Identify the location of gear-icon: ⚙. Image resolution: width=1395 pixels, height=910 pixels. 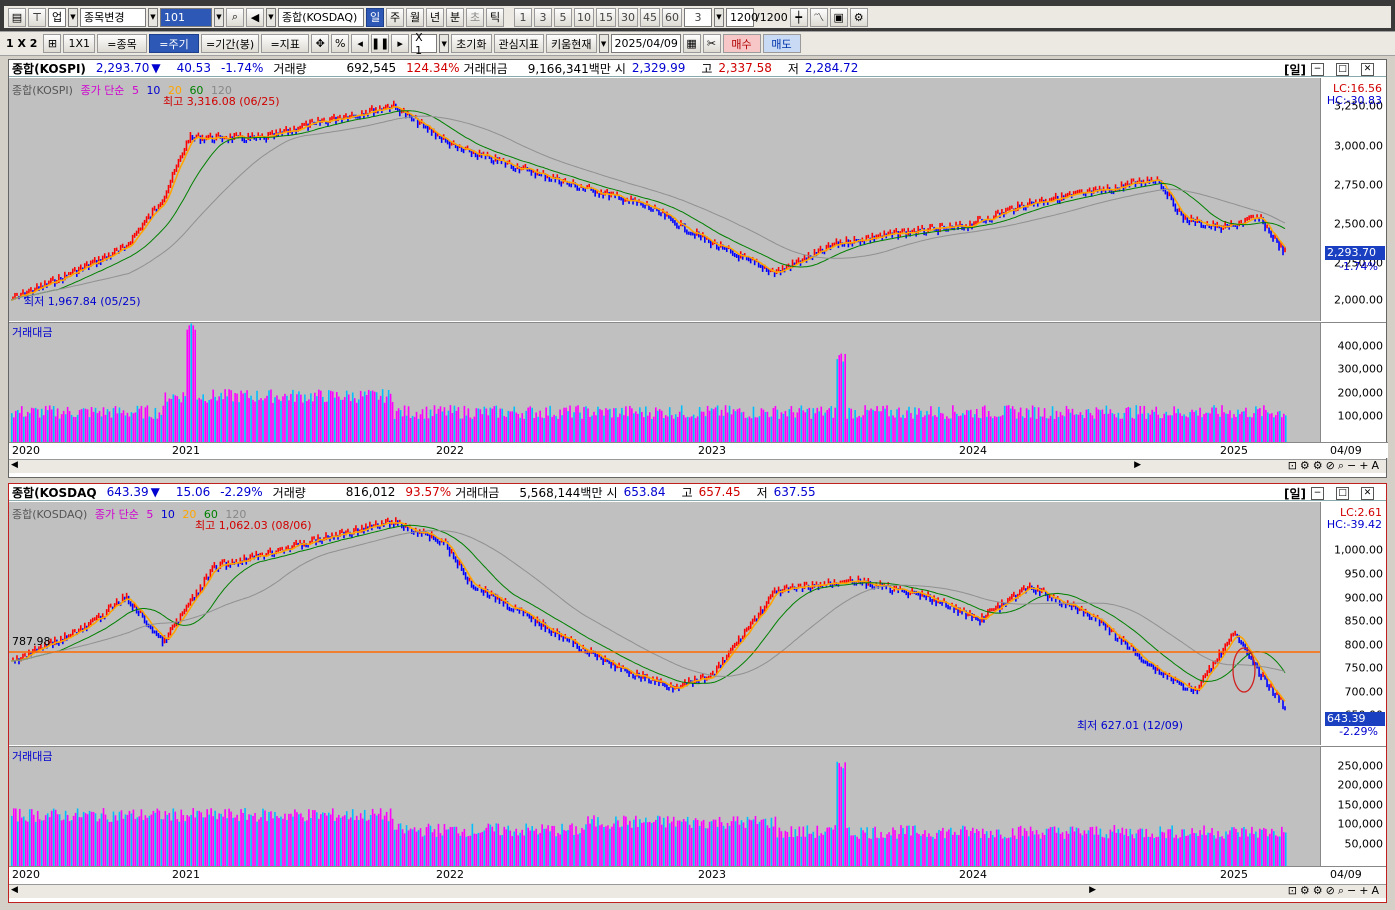
(858, 17).